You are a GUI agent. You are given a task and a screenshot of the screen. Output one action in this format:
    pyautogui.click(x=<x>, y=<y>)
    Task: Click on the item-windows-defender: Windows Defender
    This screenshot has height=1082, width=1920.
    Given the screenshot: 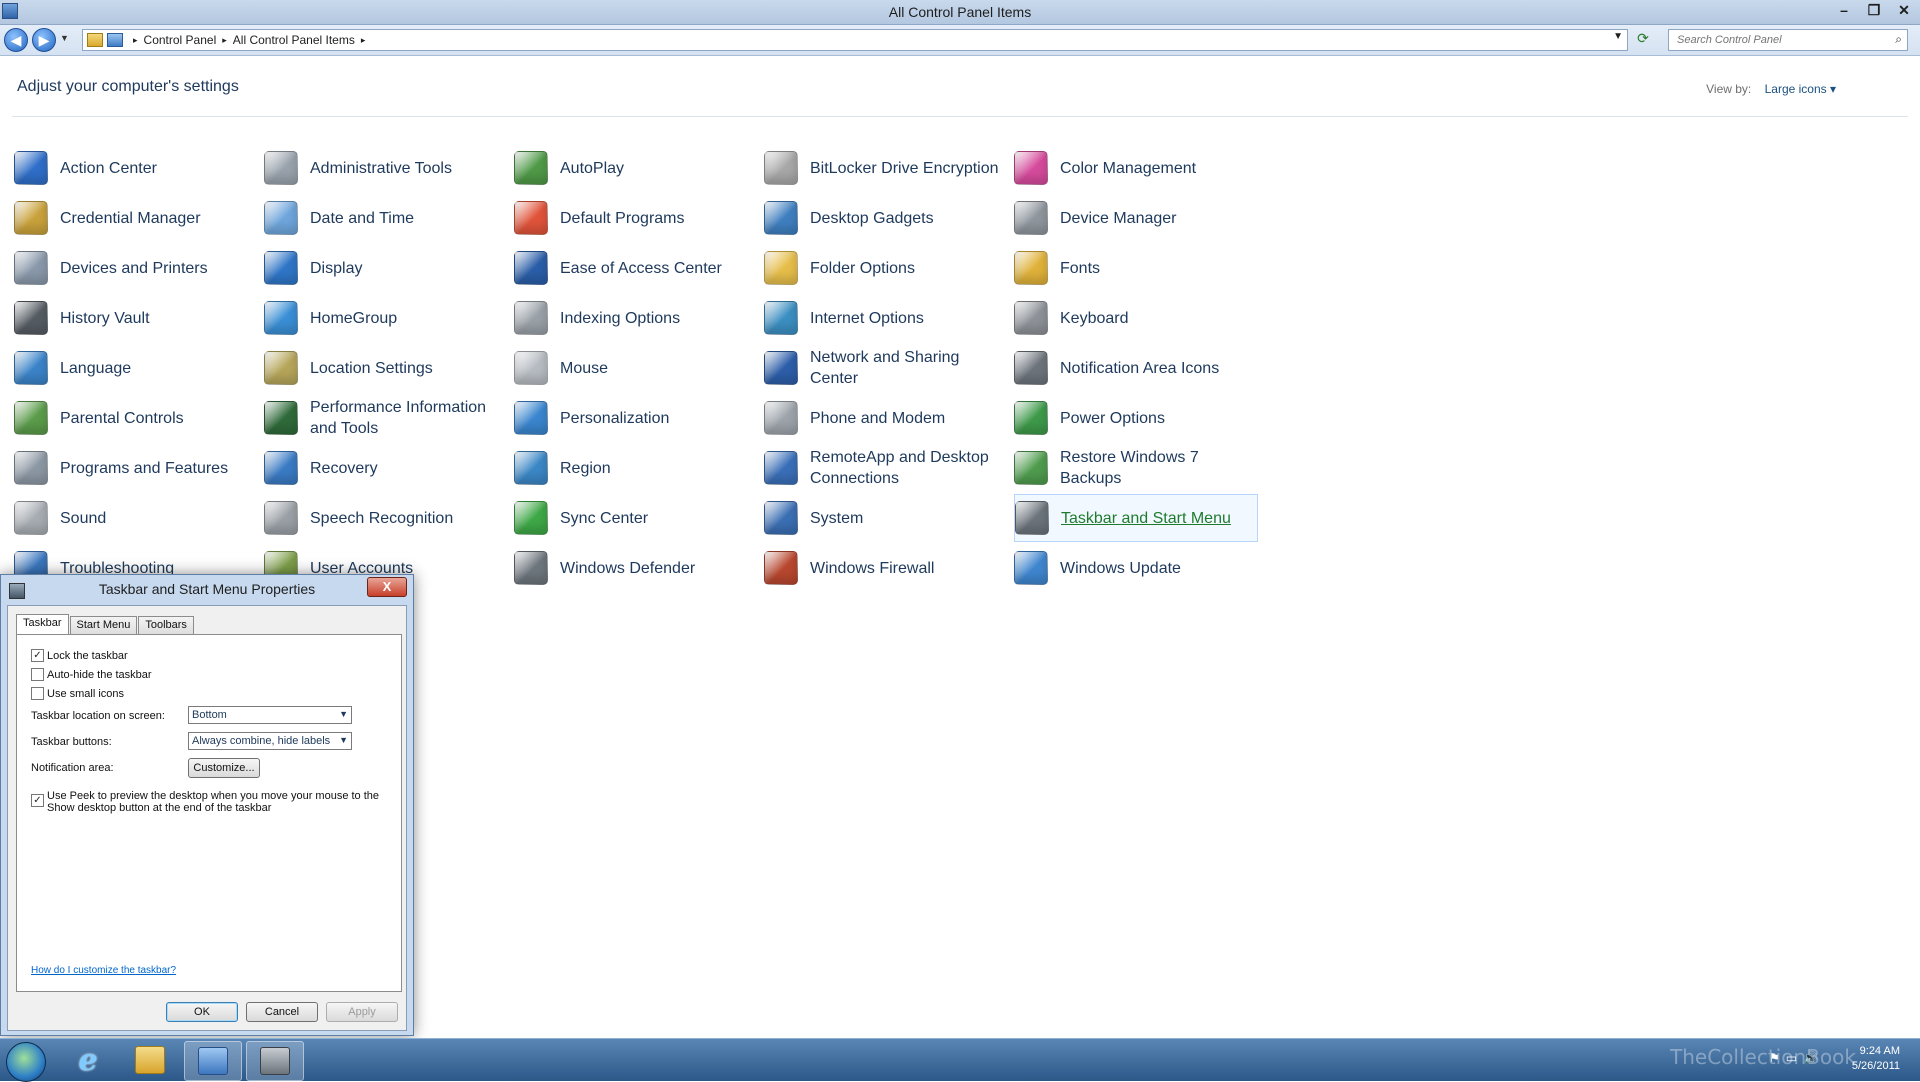 What is the action you would take?
    pyautogui.click(x=636, y=568)
    